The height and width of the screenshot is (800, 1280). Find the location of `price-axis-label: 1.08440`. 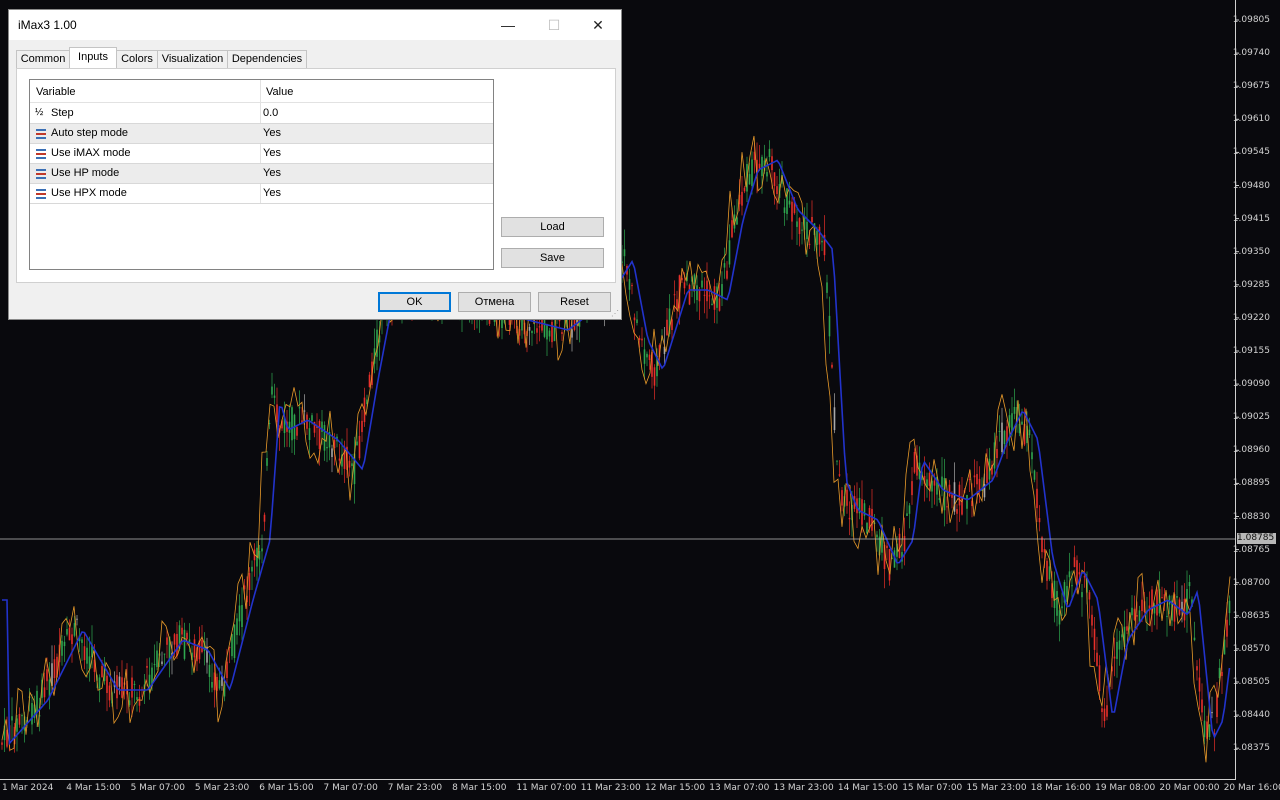

price-axis-label: 1.08440 is located at coordinates (1251, 715).